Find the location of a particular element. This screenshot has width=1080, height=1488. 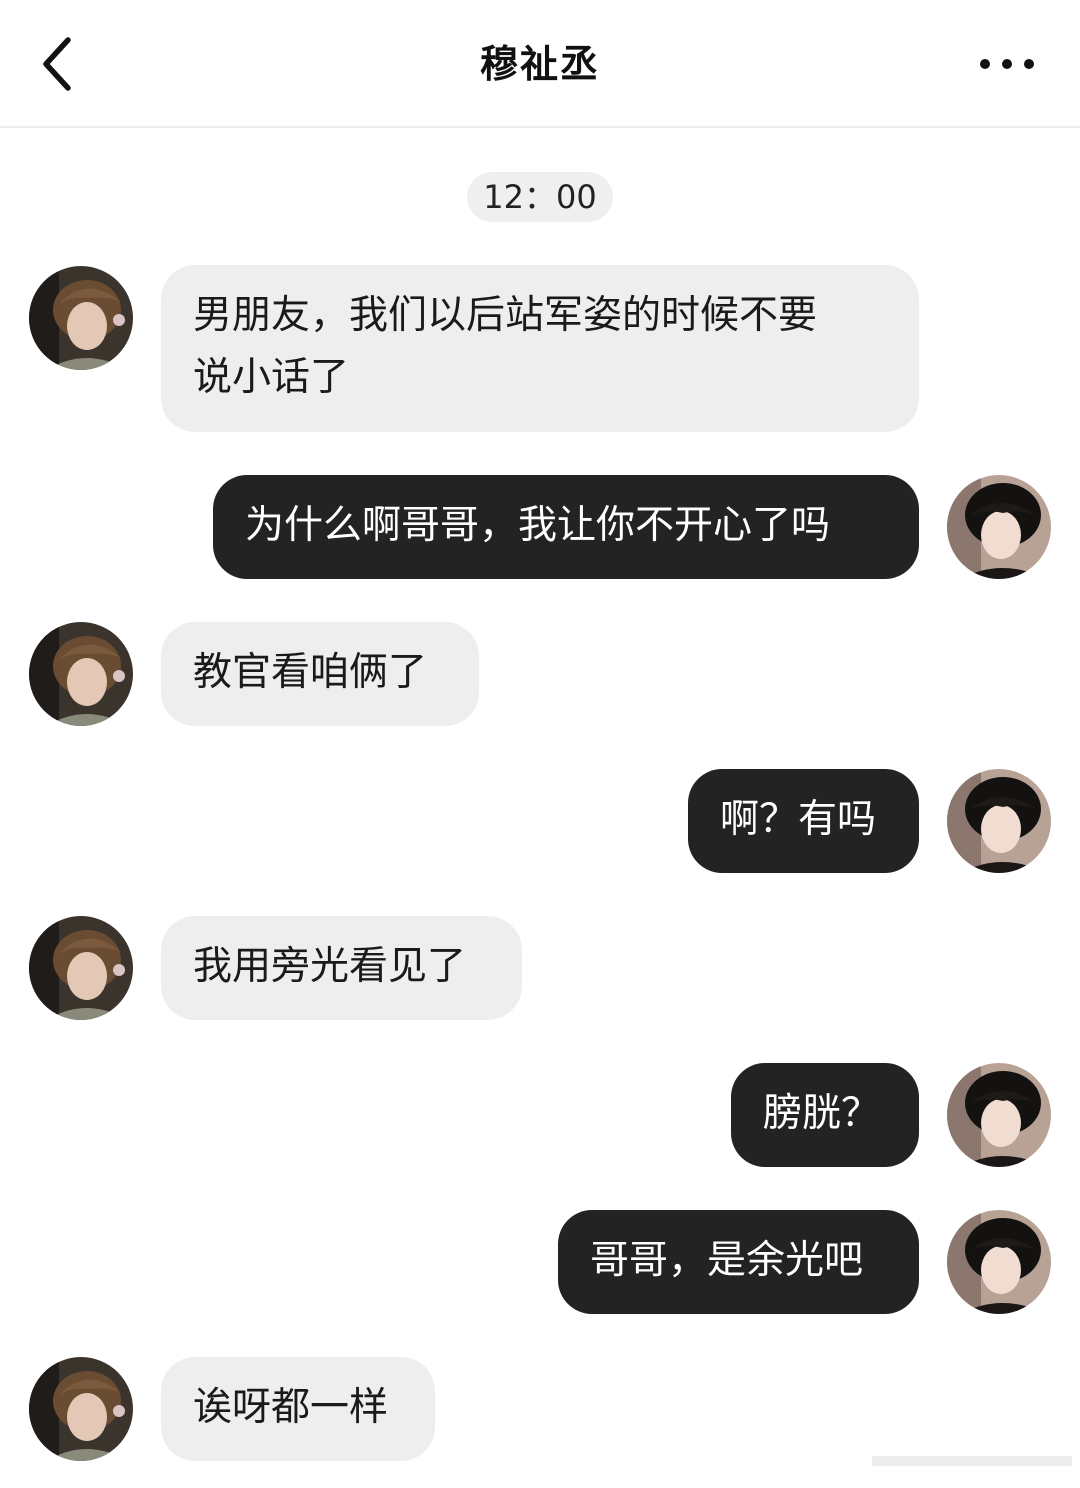

ellipsis-horizontal-icon is located at coordinates (1007, 64).